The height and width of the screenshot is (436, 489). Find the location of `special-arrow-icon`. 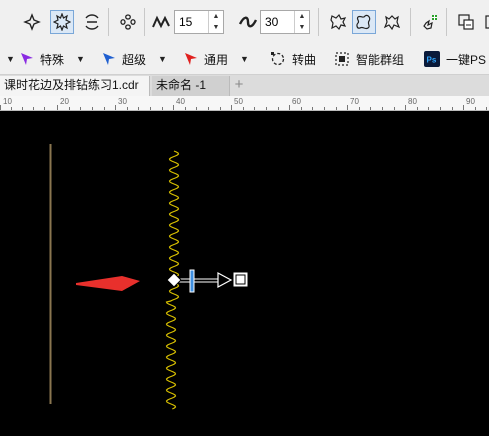

special-arrow-icon is located at coordinates (27, 59).